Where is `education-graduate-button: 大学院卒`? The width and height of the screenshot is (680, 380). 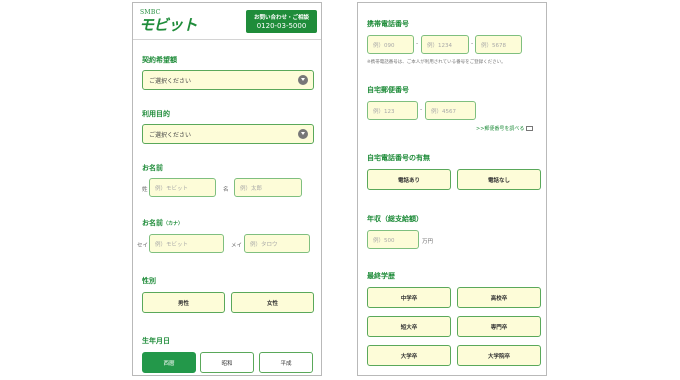
education-graduate-button: 大学院卒 is located at coordinates (499, 355).